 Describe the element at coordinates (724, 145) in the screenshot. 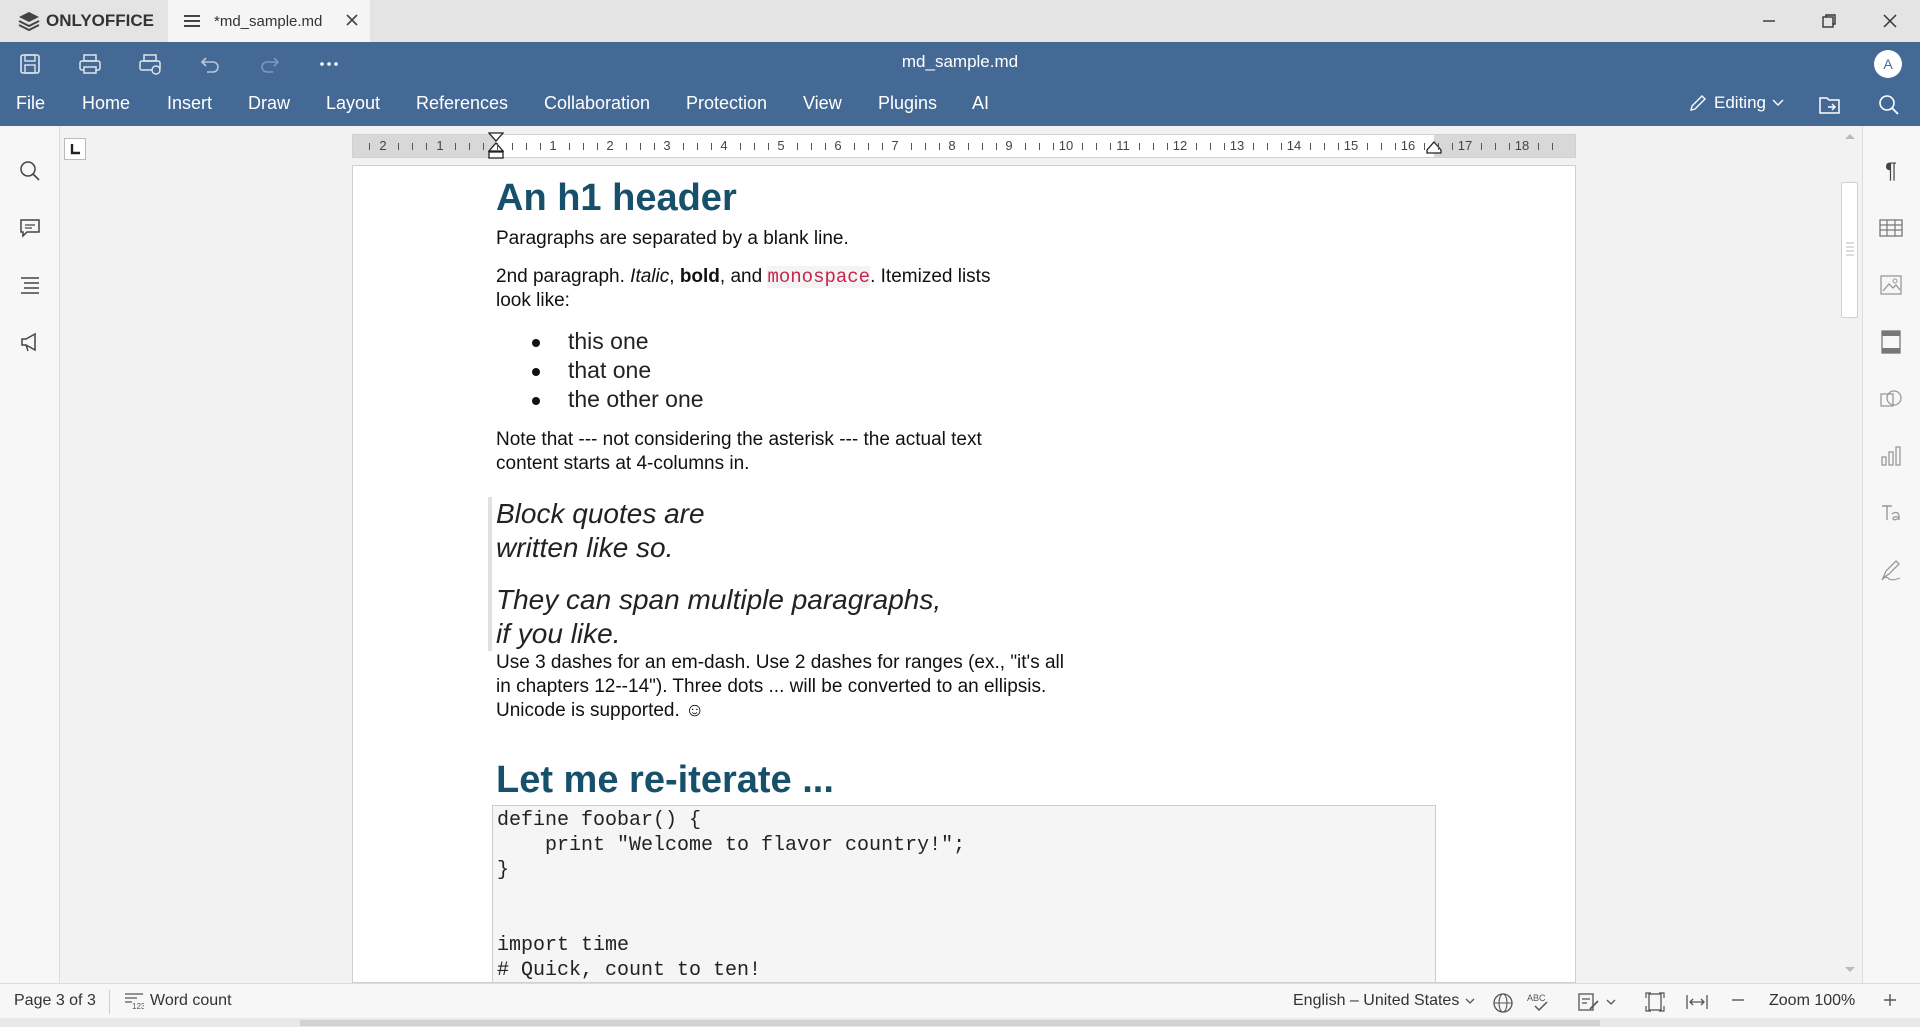

I see `ruler-number: 4` at that location.